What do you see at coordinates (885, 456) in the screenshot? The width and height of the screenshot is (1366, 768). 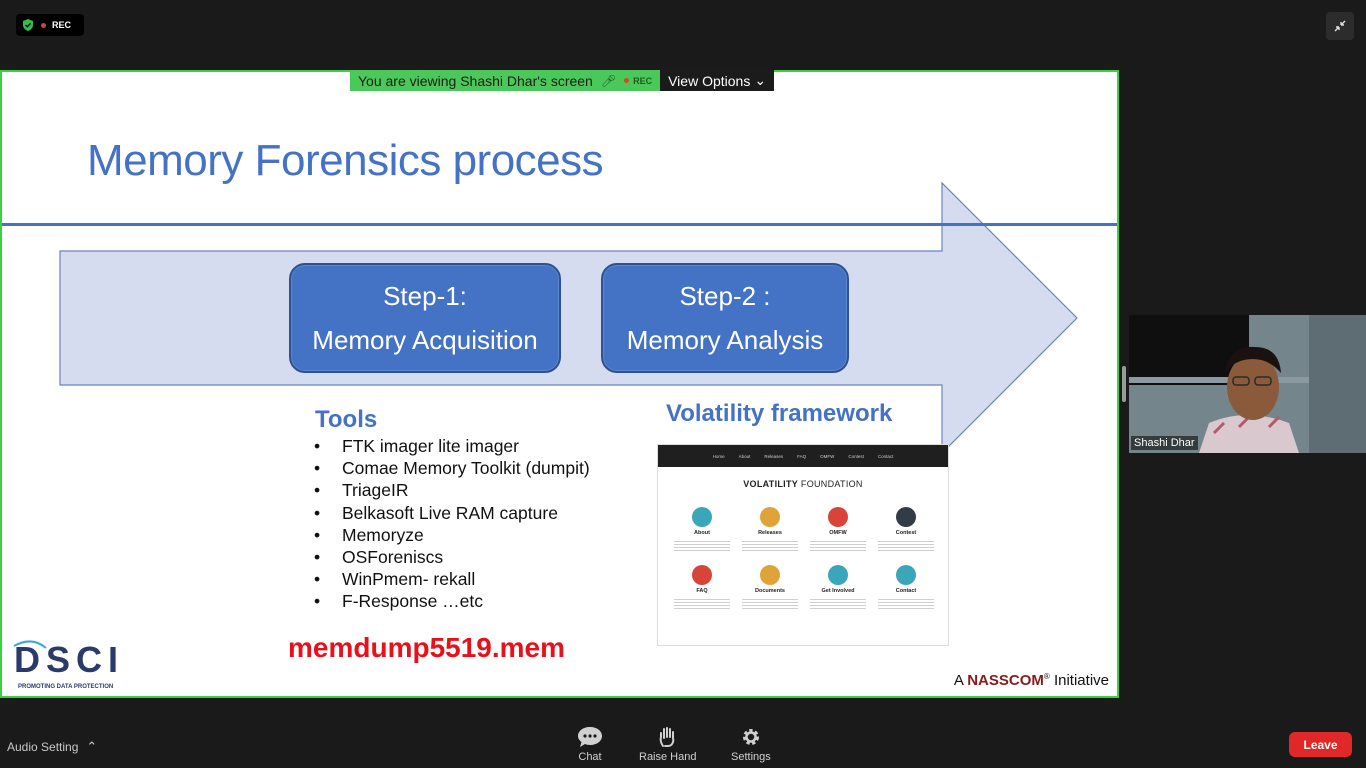 I see `volatility-nav-item: Contact` at bounding box center [885, 456].